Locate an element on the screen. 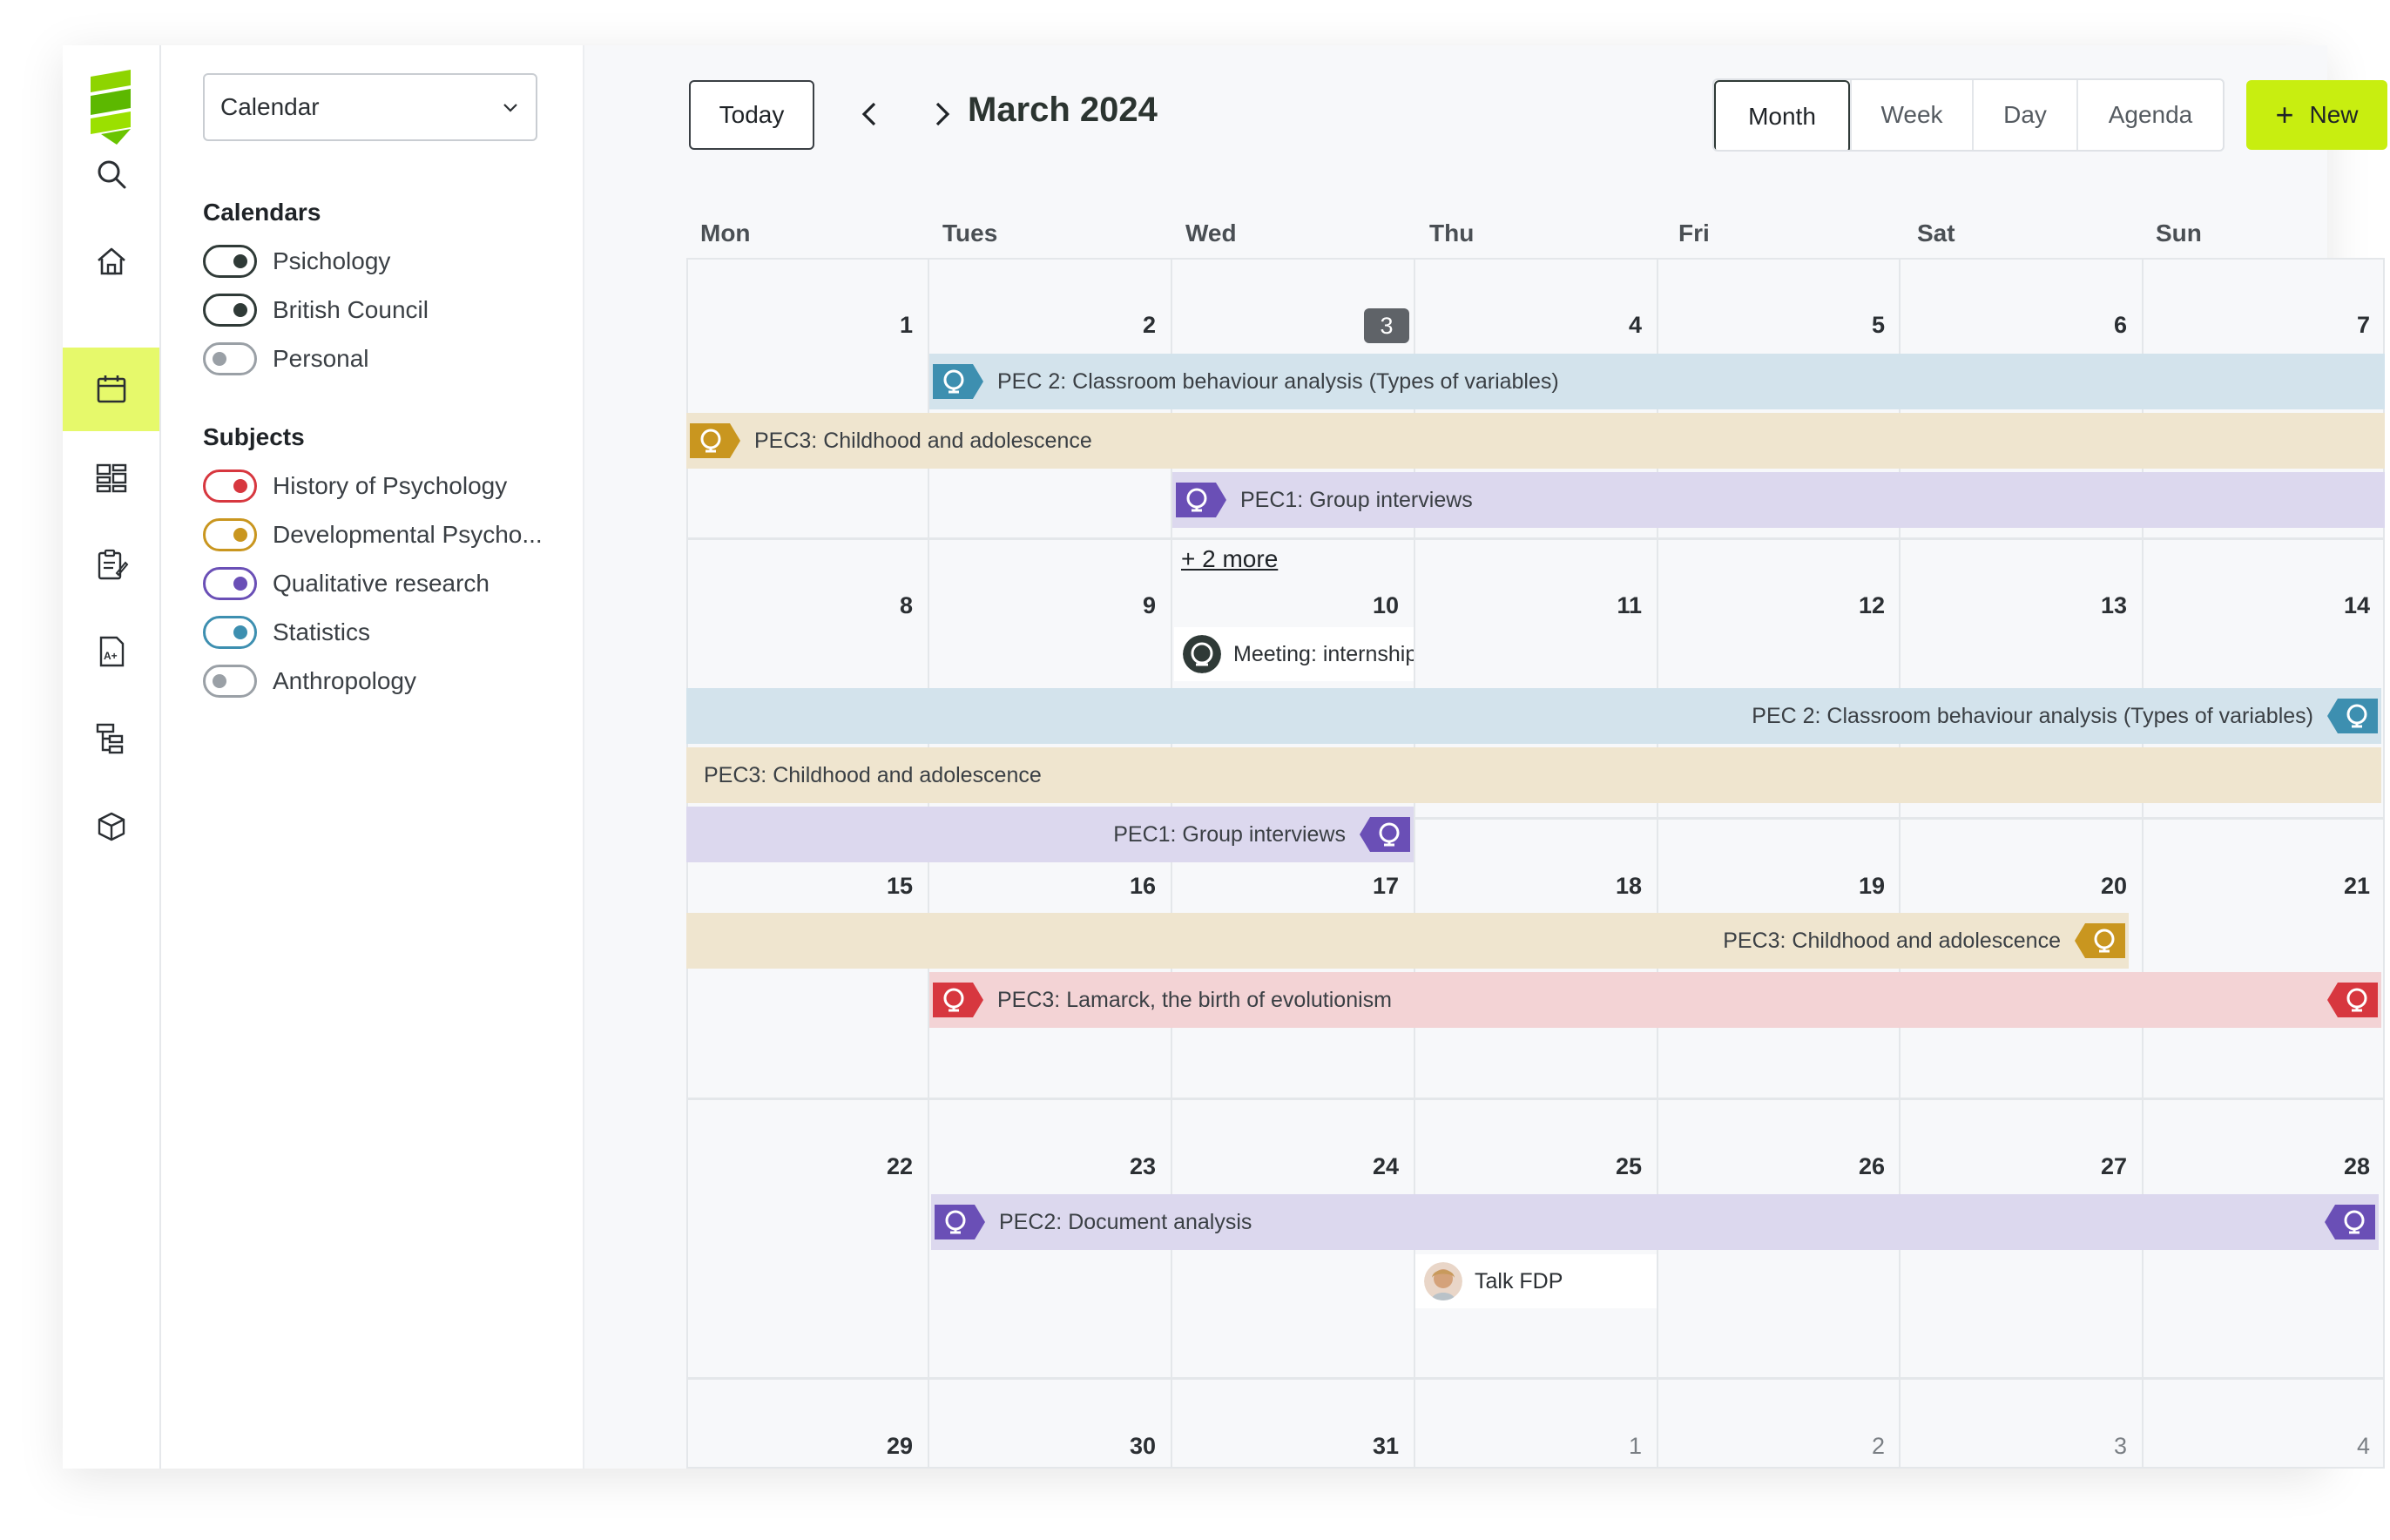  day-number: 23 is located at coordinates (1130, 1166).